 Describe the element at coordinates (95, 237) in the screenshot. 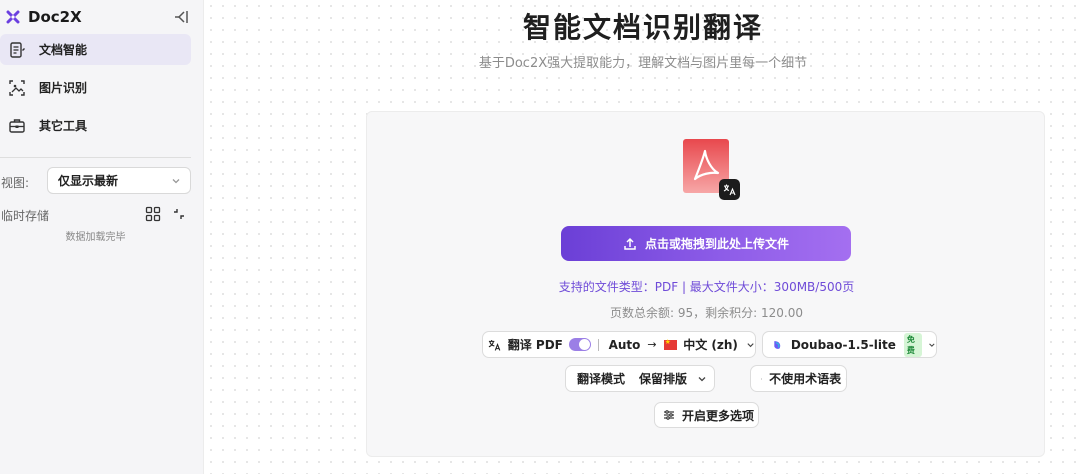

I see `storage-empty-text: 数据加载完毕` at that location.